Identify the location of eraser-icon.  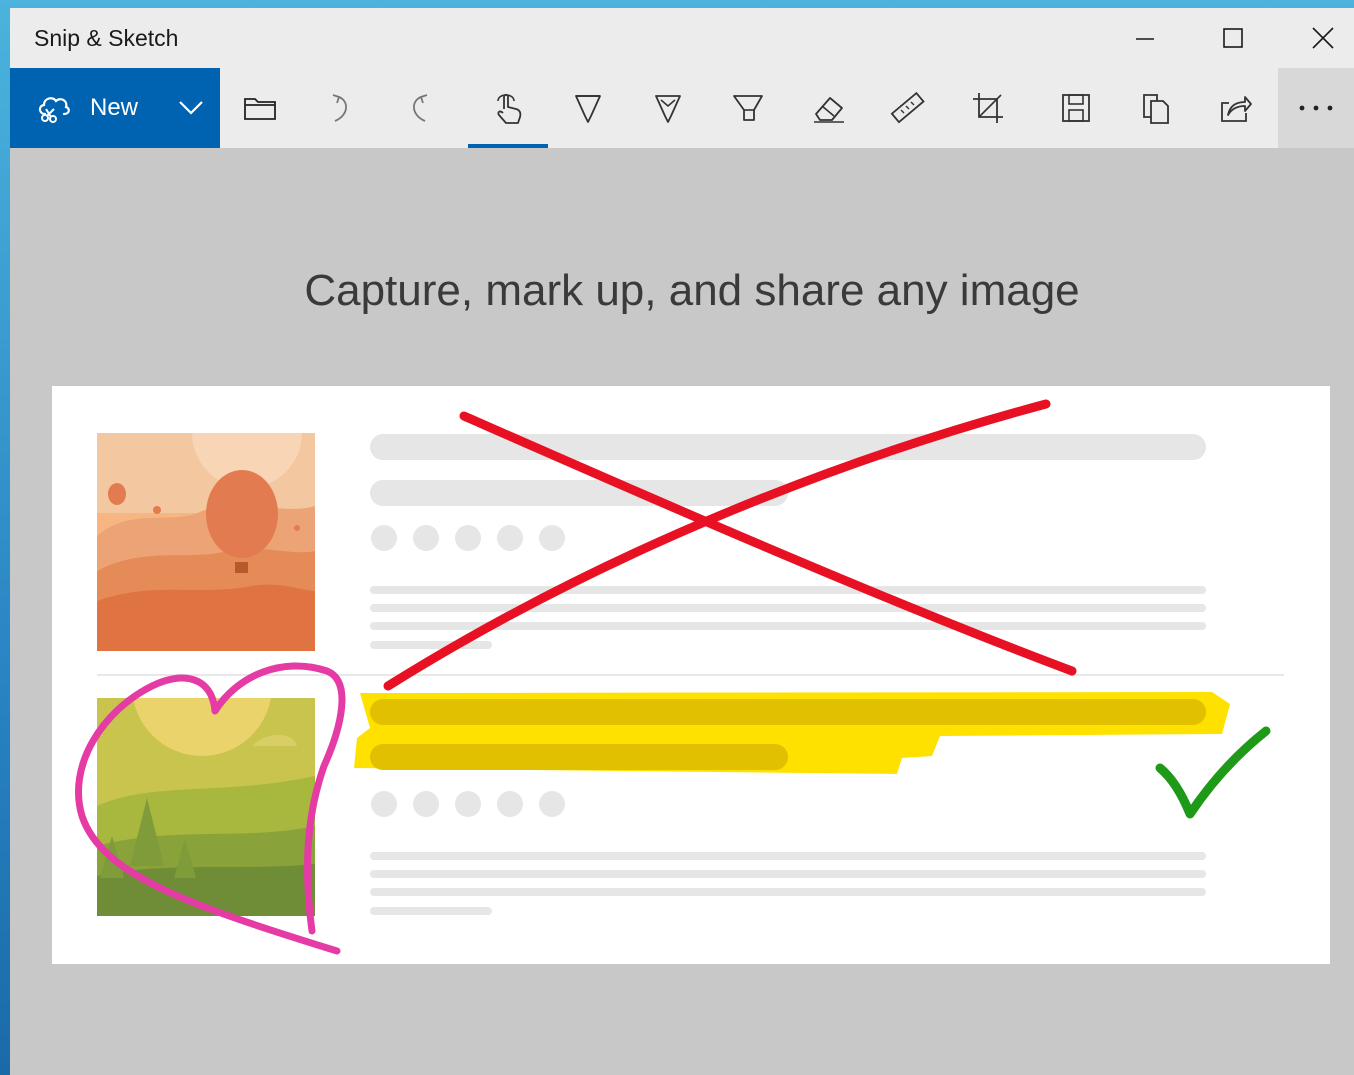
(829, 110).